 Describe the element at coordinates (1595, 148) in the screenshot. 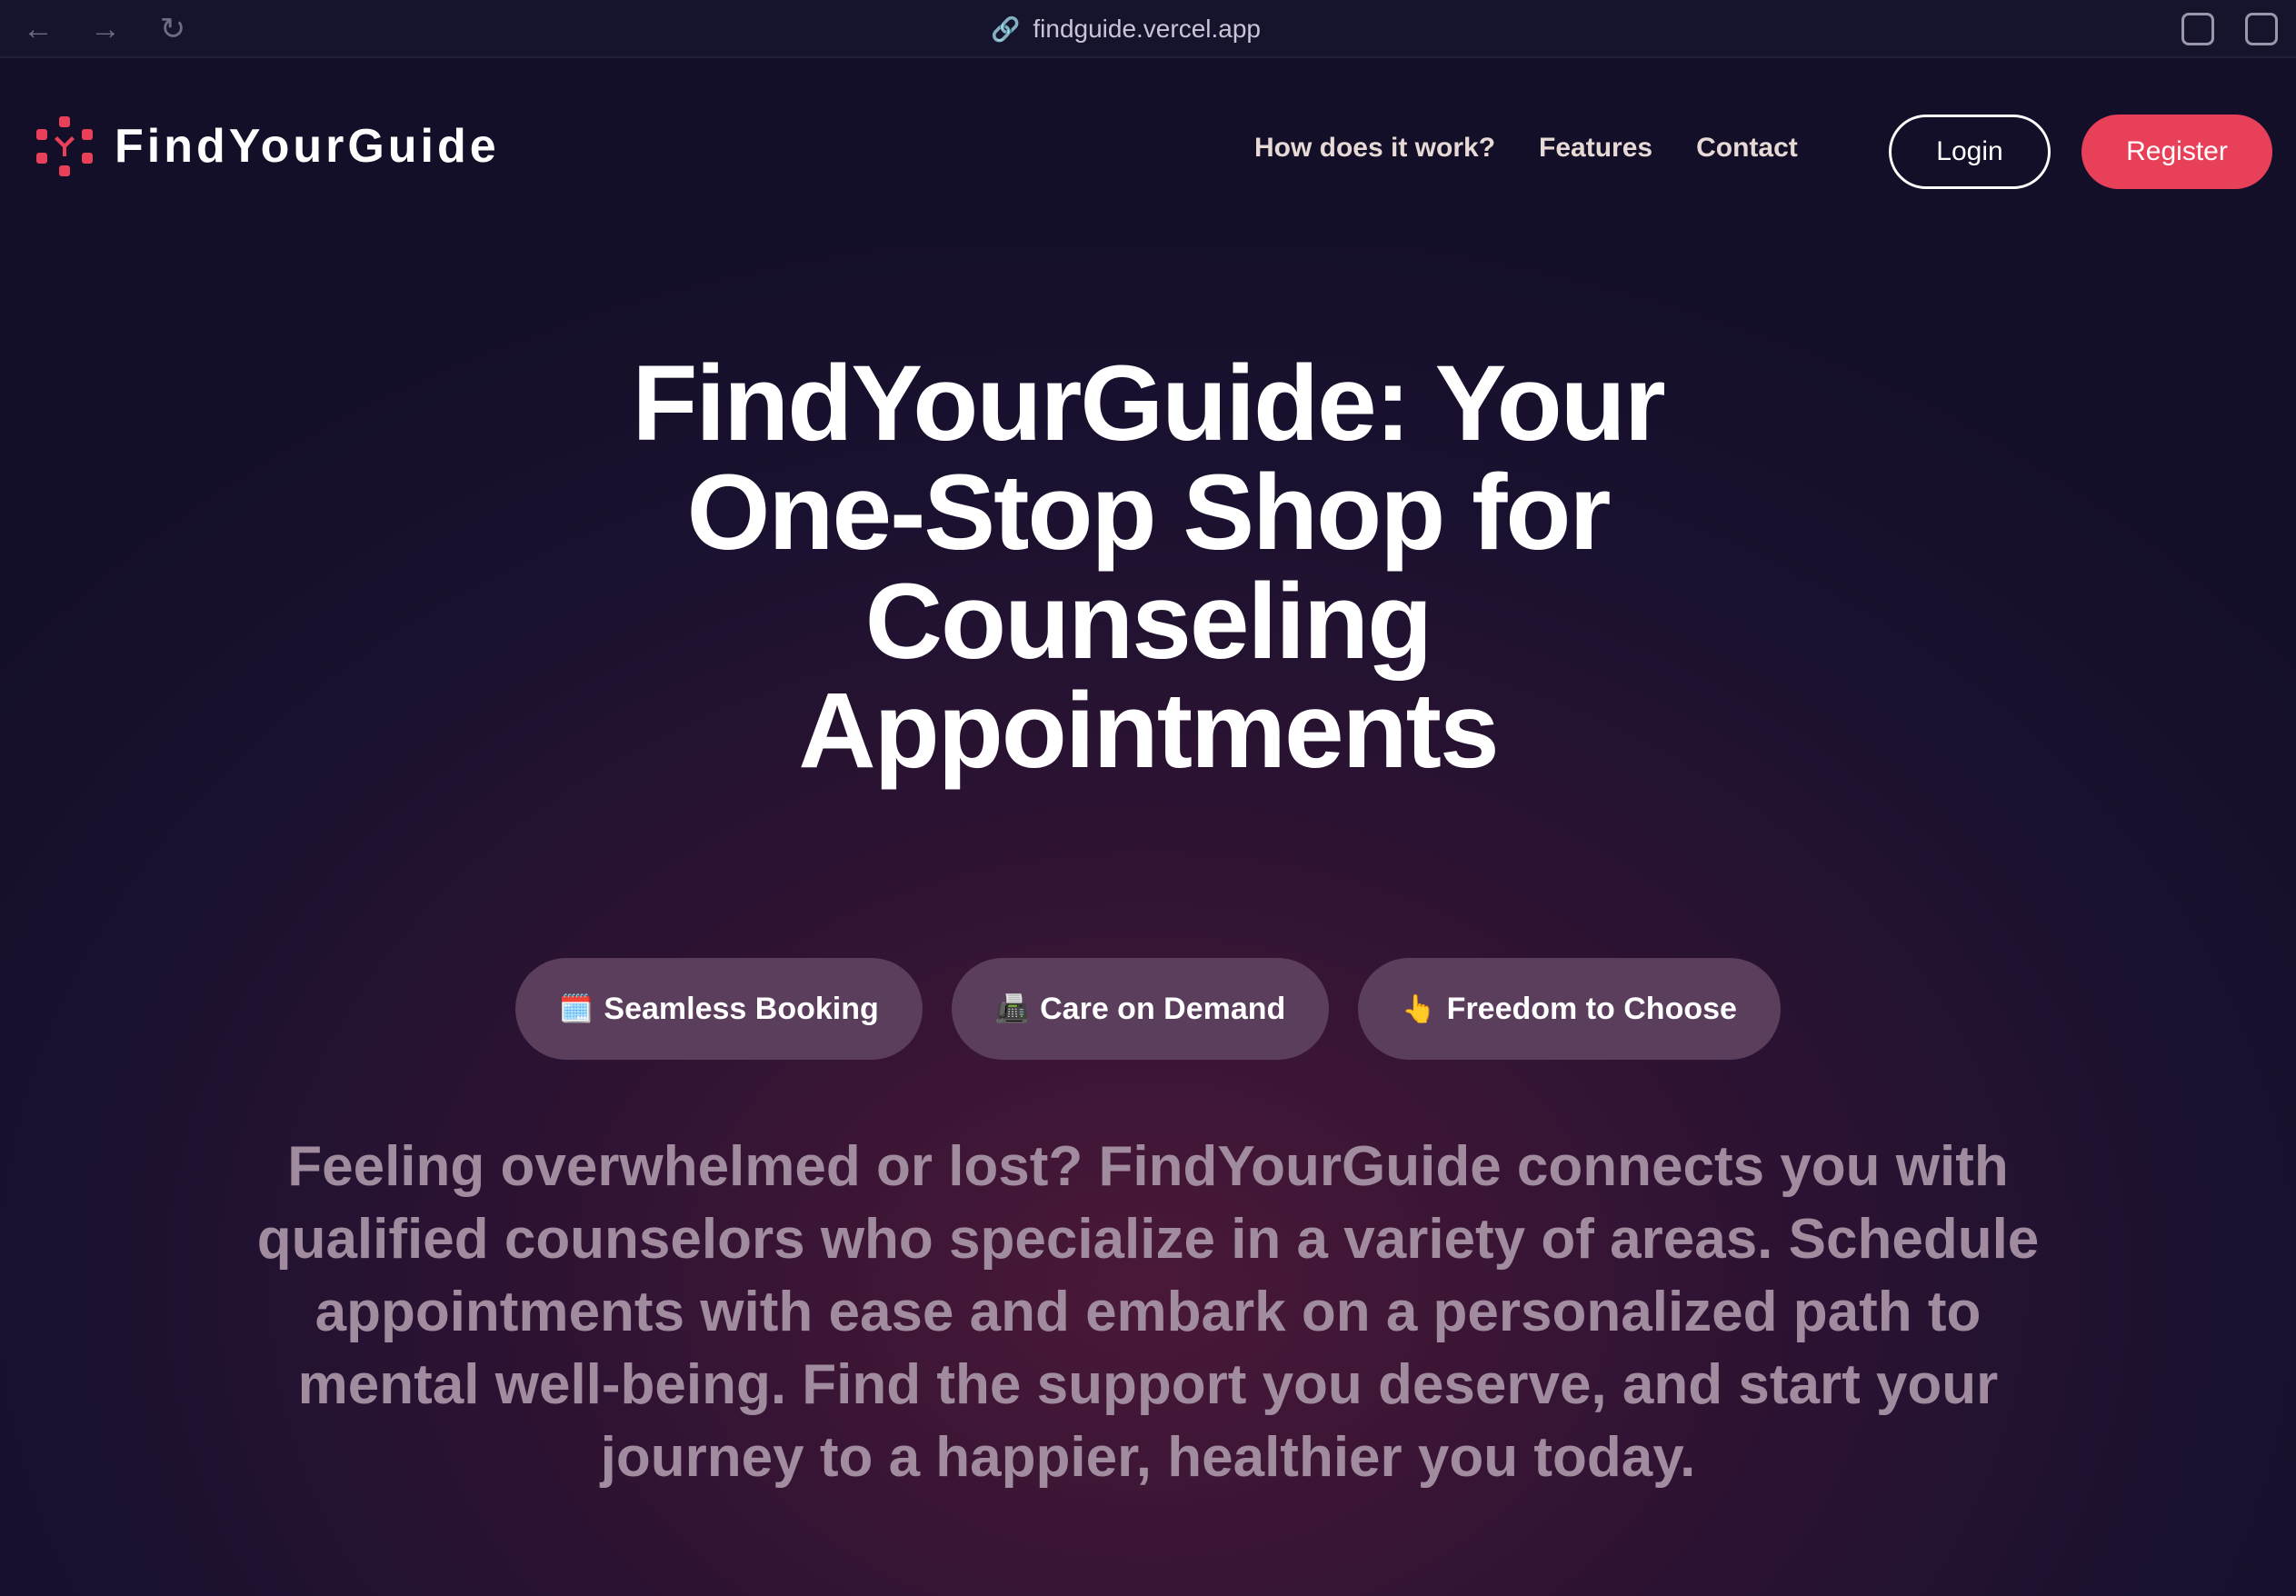

I see `nav-link-features: Features` at that location.